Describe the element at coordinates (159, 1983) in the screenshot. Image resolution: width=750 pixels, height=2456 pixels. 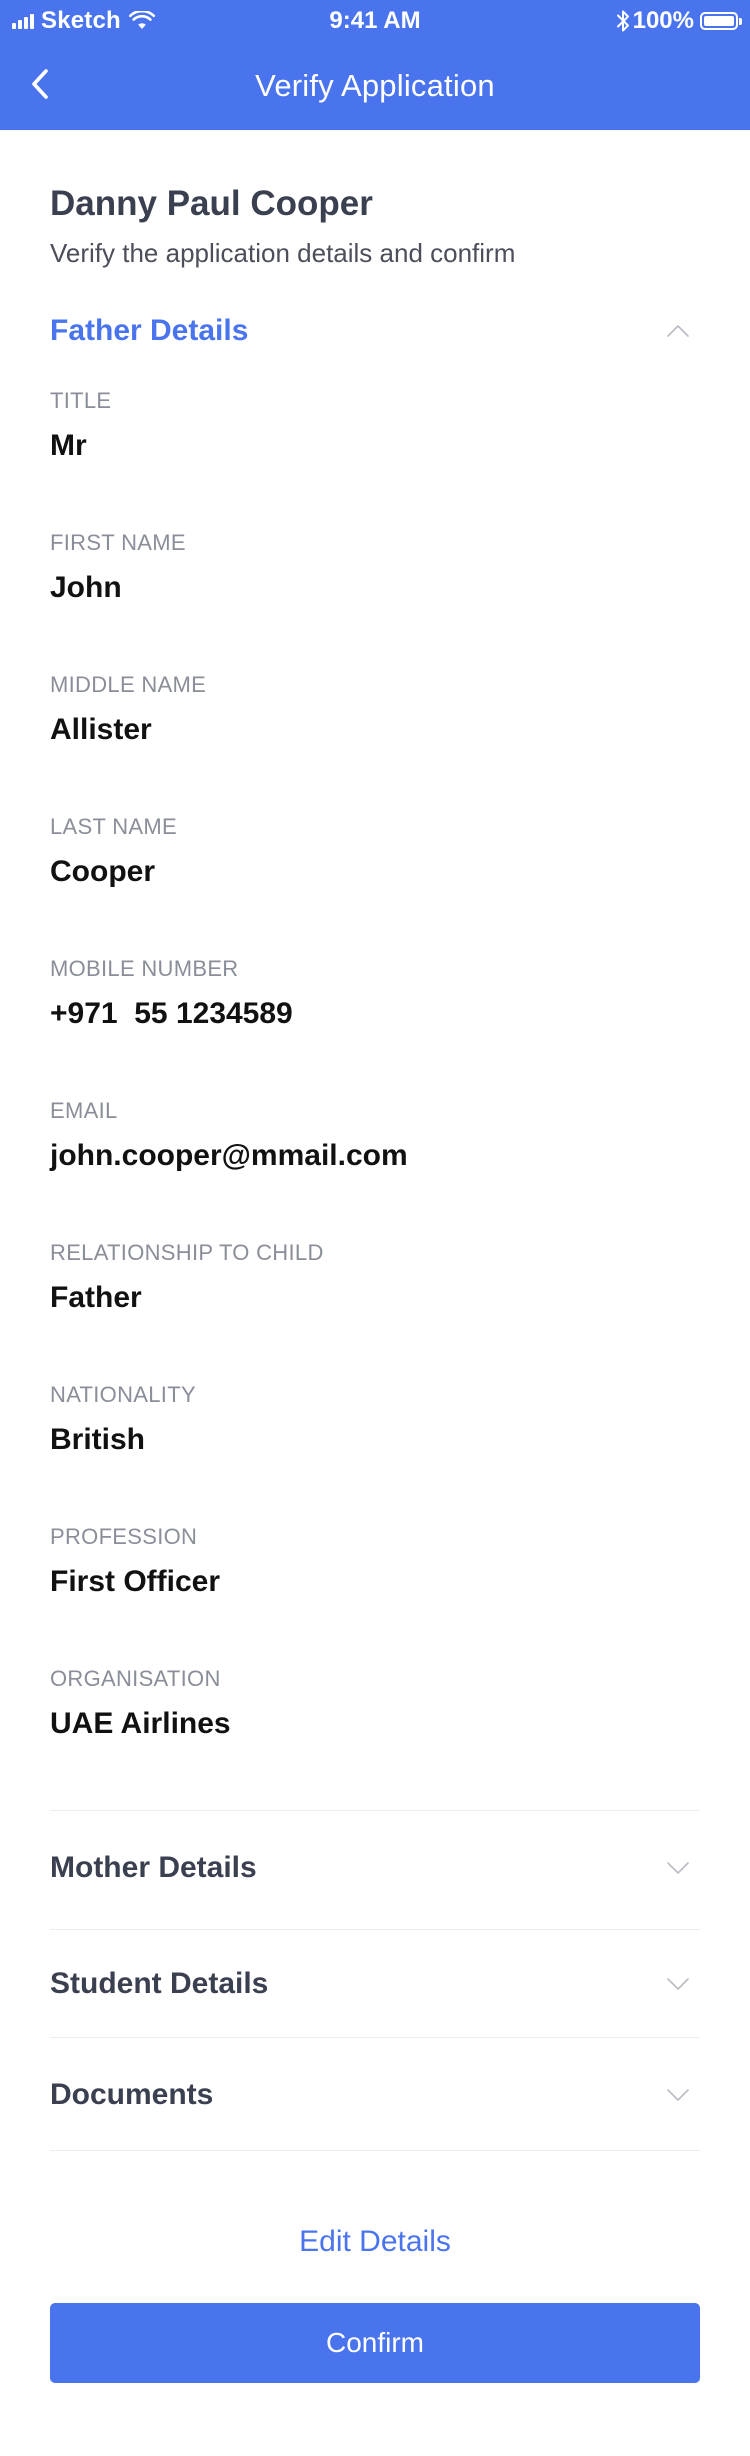
I see `section-title-student-details: Student Details` at that location.